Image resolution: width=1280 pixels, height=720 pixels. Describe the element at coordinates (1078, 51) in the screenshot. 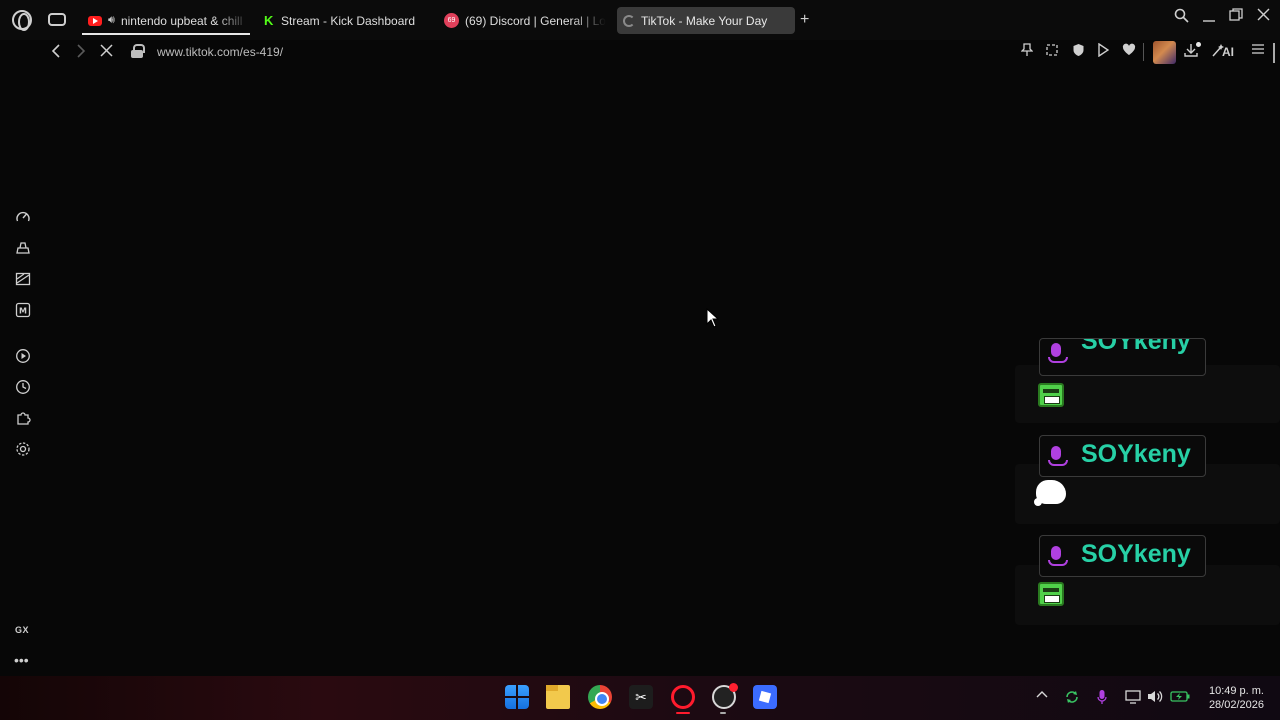

I see `shield-icon` at that location.